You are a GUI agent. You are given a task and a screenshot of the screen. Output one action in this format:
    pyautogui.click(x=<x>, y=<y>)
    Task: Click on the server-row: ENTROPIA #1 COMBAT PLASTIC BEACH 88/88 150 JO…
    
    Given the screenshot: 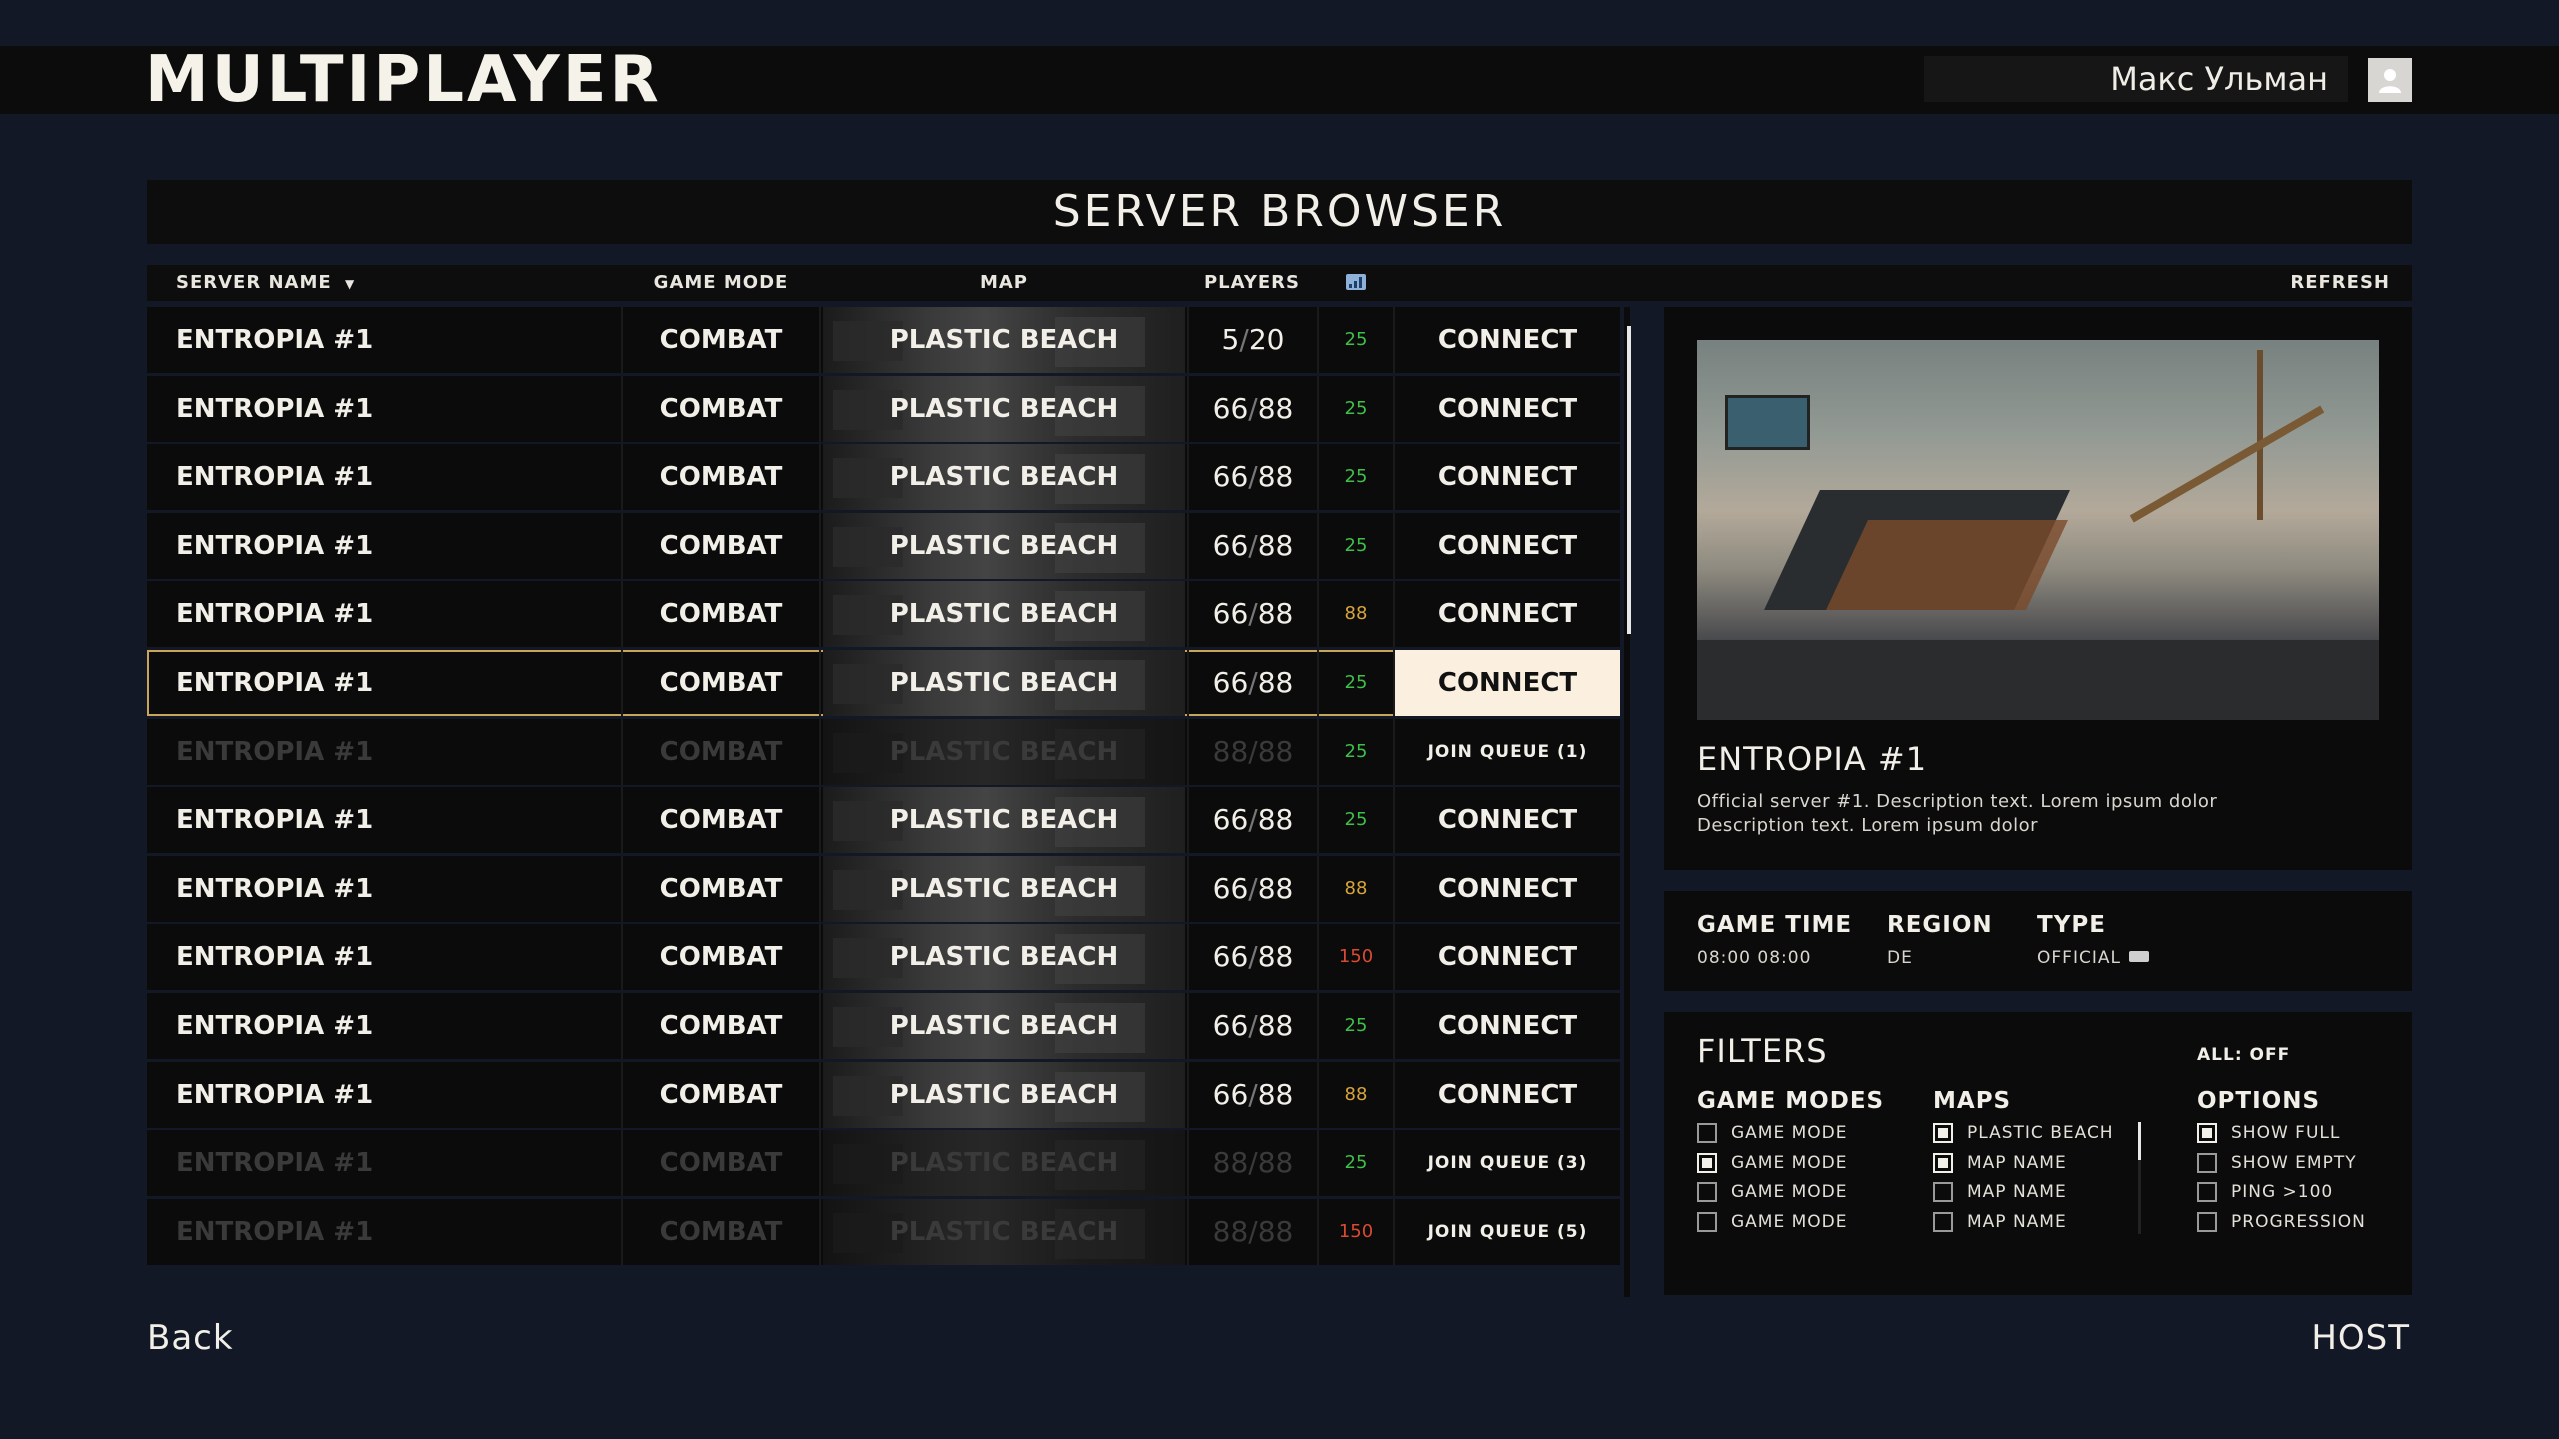 What is the action you would take?
    pyautogui.click(x=883, y=1231)
    